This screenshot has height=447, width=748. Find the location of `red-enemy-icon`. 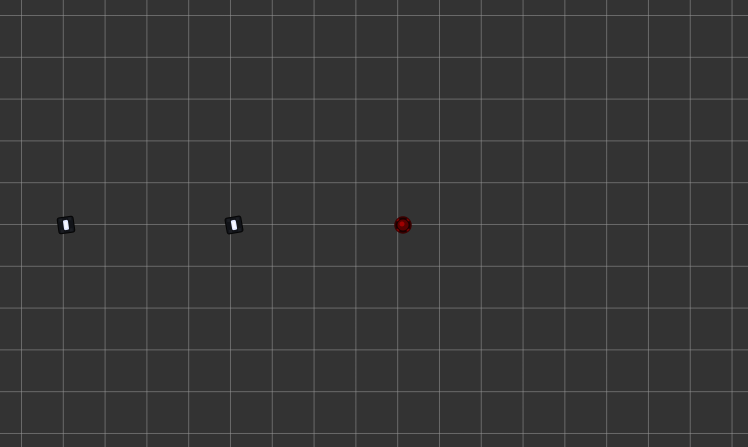

red-enemy-icon is located at coordinates (403, 225).